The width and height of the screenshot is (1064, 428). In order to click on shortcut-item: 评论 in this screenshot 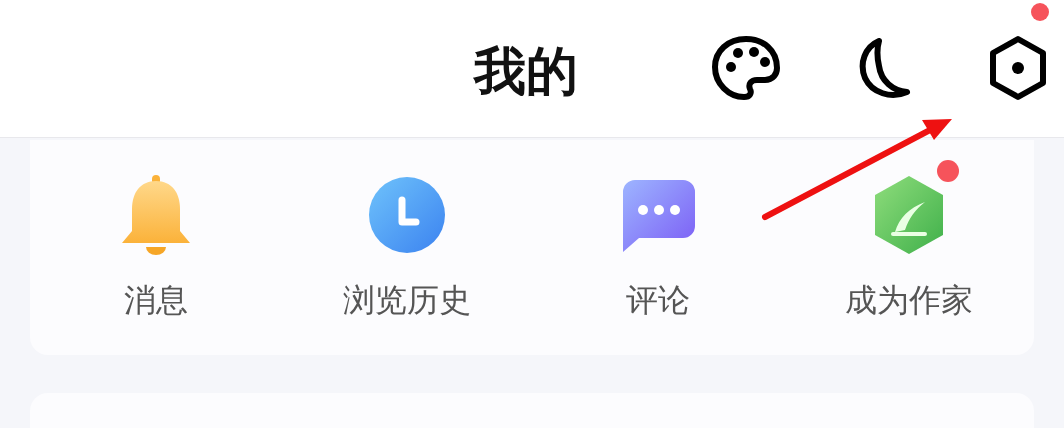, I will do `click(657, 240)`.